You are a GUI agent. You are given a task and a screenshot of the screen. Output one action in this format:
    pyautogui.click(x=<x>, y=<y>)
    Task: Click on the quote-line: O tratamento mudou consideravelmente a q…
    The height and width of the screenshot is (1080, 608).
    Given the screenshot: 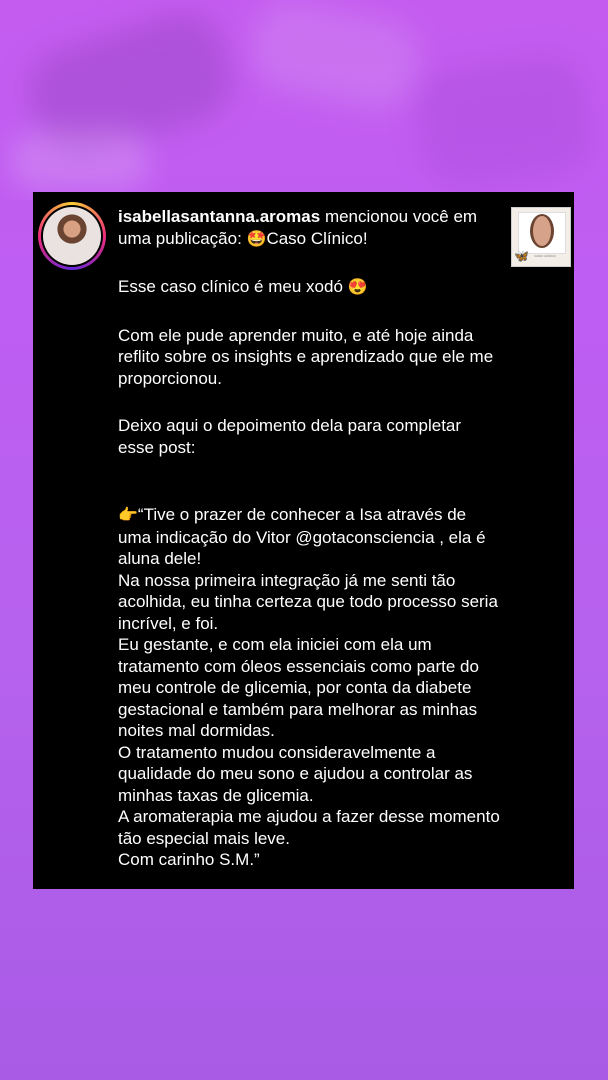 What is the action you would take?
    pyautogui.click(x=295, y=773)
    